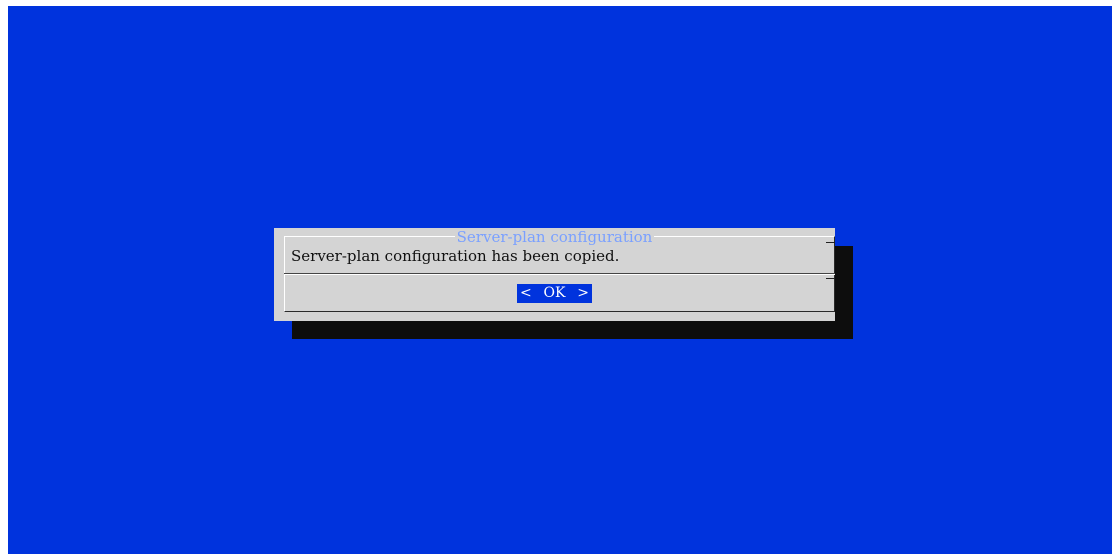  Describe the element at coordinates (559, 274) in the screenshot. I see `dialog-divider` at that location.